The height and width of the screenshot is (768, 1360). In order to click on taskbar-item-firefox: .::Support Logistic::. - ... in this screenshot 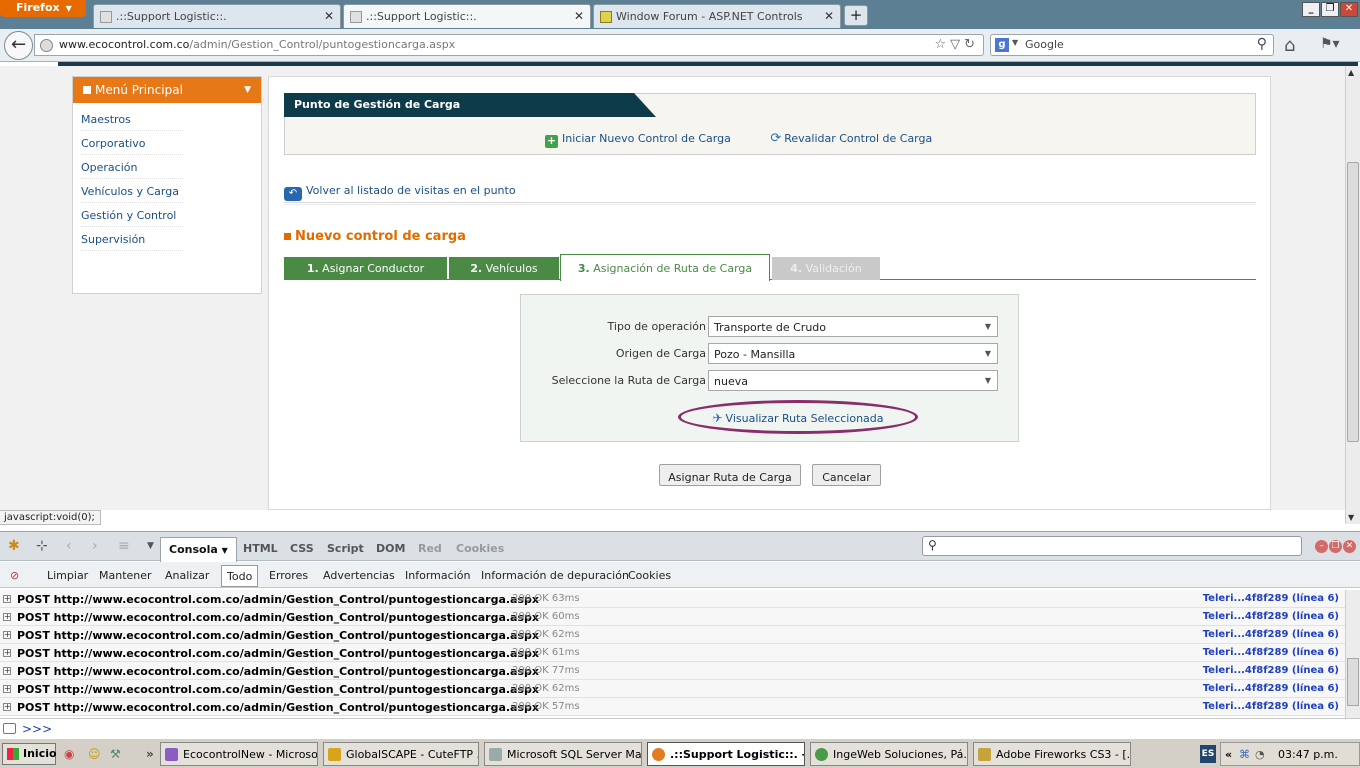, I will do `click(726, 754)`.